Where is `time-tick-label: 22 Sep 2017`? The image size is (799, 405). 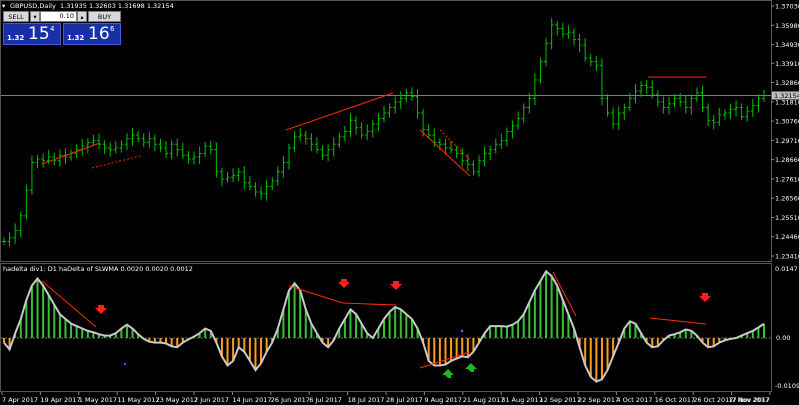
time-tick-label: 22 Sep 2017 is located at coordinates (598, 400).